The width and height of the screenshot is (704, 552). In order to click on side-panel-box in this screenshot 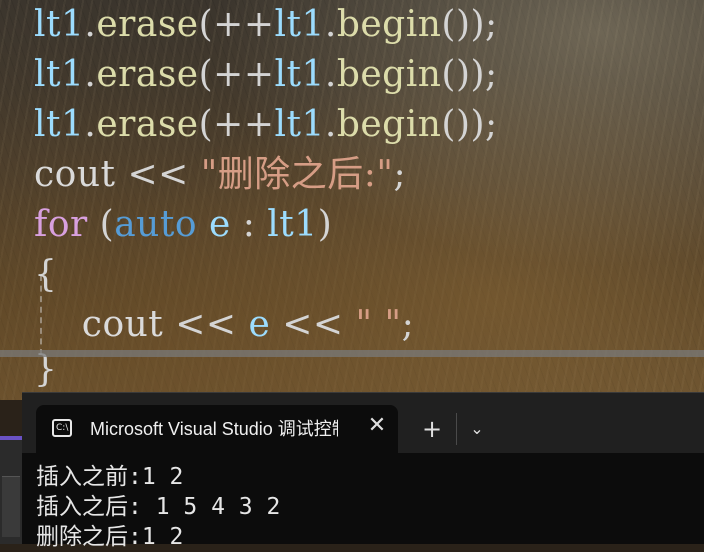, I will do `click(11, 506)`.